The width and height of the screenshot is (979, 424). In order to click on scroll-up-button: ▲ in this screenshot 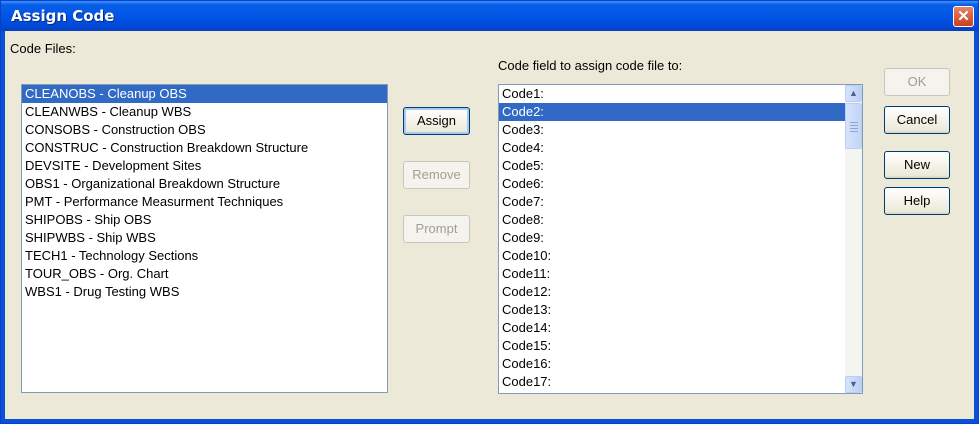, I will do `click(853, 93)`.